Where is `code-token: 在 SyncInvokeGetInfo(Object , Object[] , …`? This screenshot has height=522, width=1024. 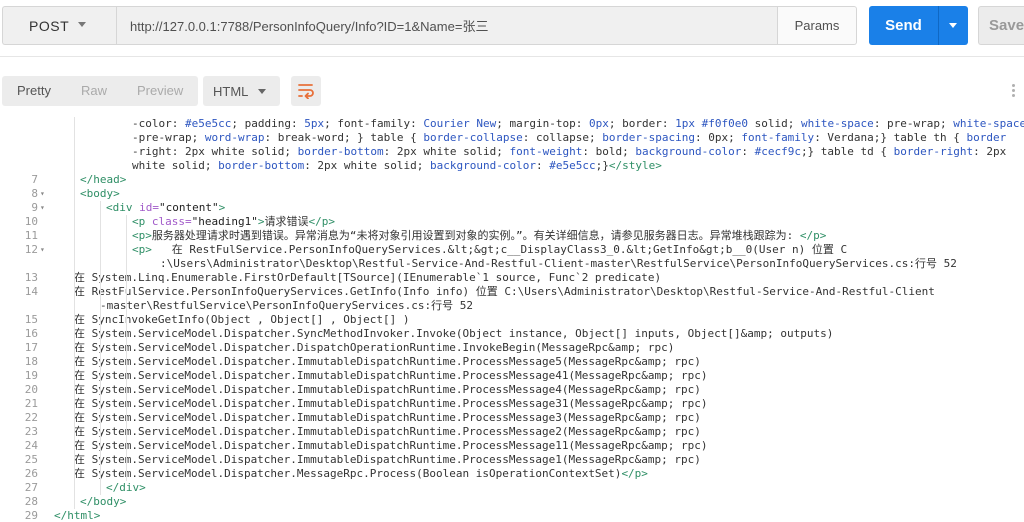 code-token: 在 SyncInvokeGetInfo(Object , Object[] , … is located at coordinates (242, 319).